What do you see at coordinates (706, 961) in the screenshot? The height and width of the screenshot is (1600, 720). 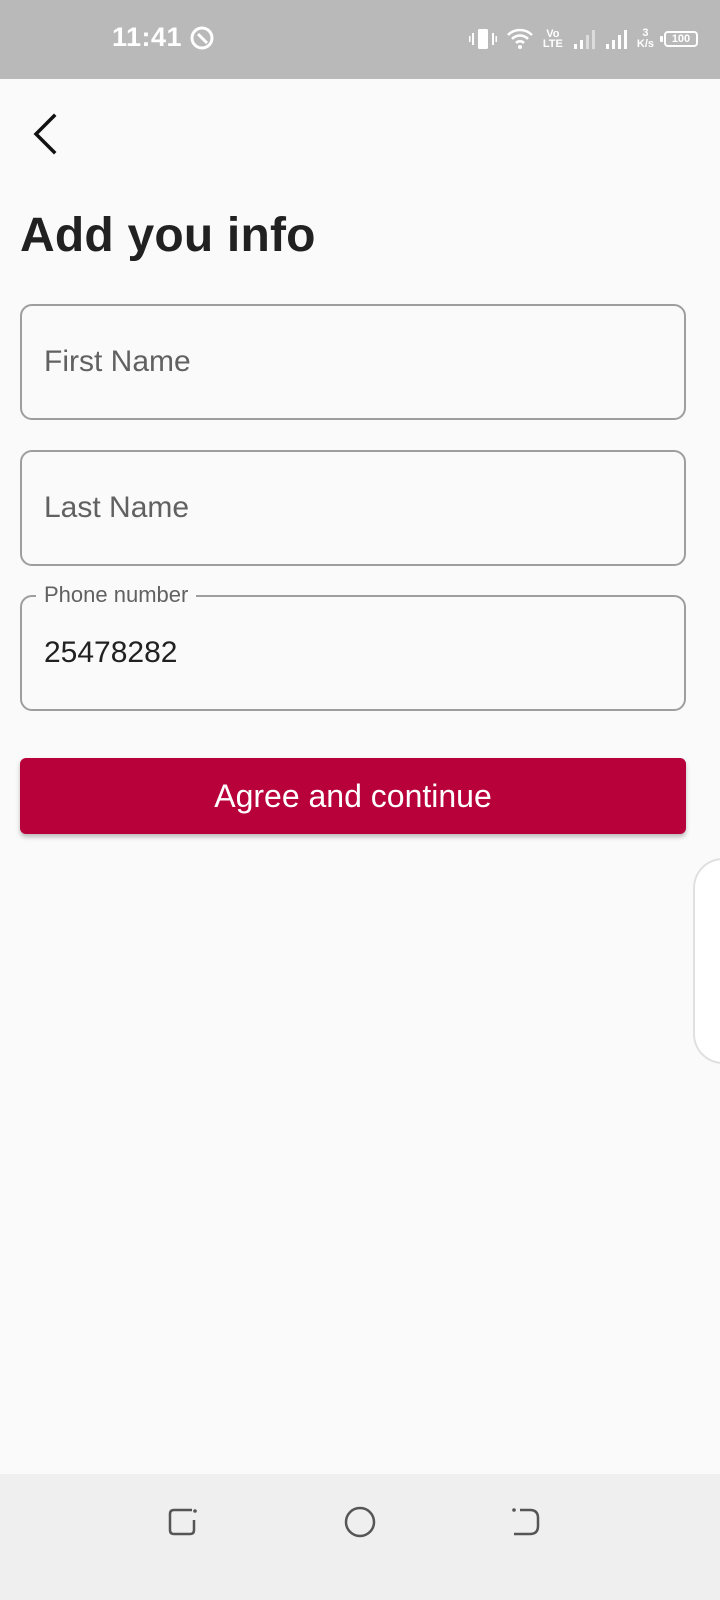 I see `edge-panel-handle` at bounding box center [706, 961].